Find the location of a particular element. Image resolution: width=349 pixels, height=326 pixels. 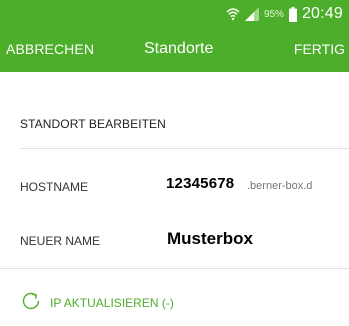

refresh-ip-label: IP AKTUALISIEREN (-) is located at coordinates (112, 303).